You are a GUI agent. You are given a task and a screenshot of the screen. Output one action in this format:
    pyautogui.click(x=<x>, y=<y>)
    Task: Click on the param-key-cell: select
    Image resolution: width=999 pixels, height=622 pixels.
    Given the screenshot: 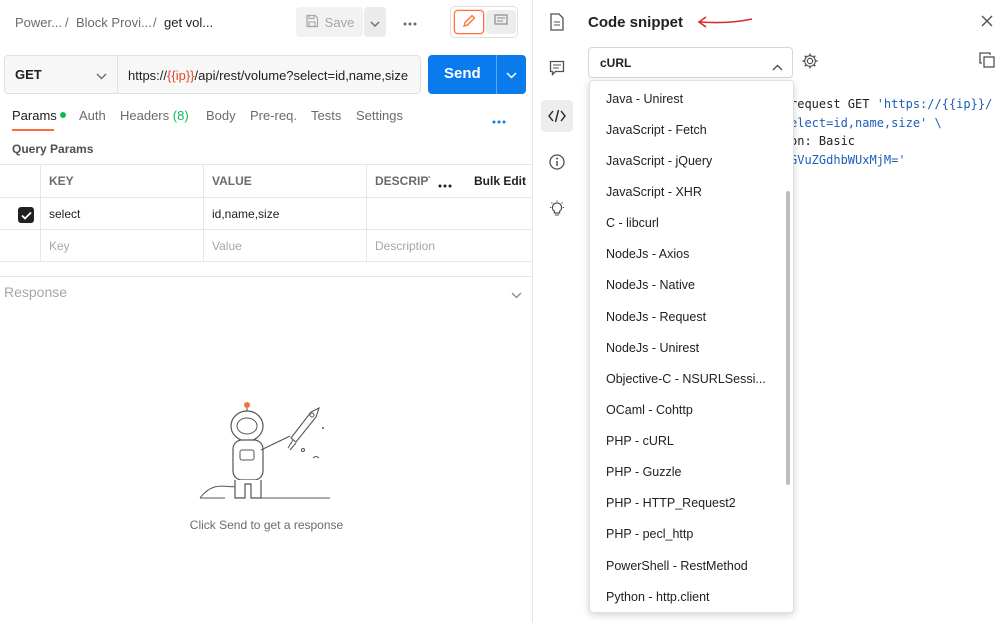 What is the action you would take?
    pyautogui.click(x=121, y=213)
    